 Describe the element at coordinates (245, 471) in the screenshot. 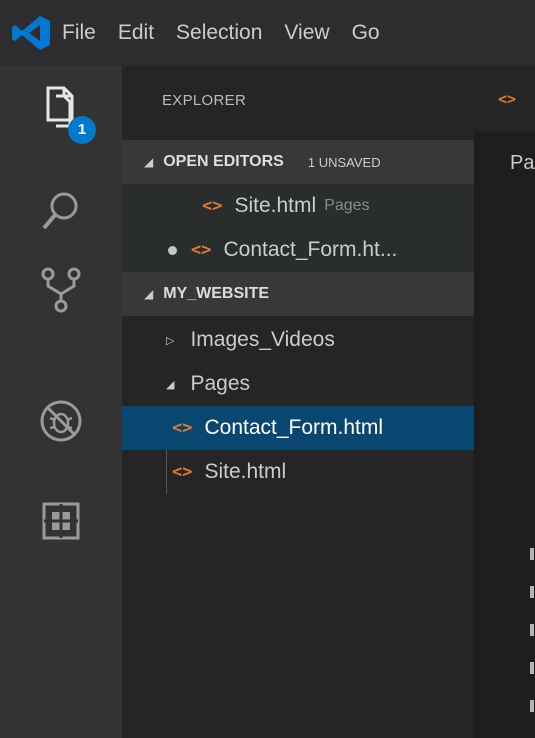

I see `tree-item-label: Site.html` at that location.